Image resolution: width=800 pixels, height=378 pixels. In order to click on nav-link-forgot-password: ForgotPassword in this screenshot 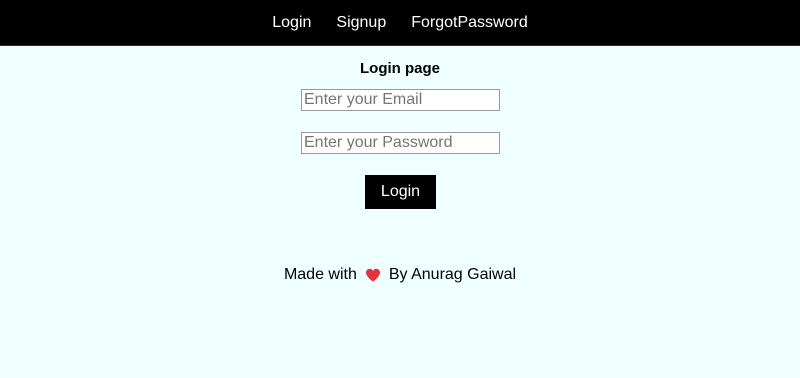, I will do `click(469, 23)`.